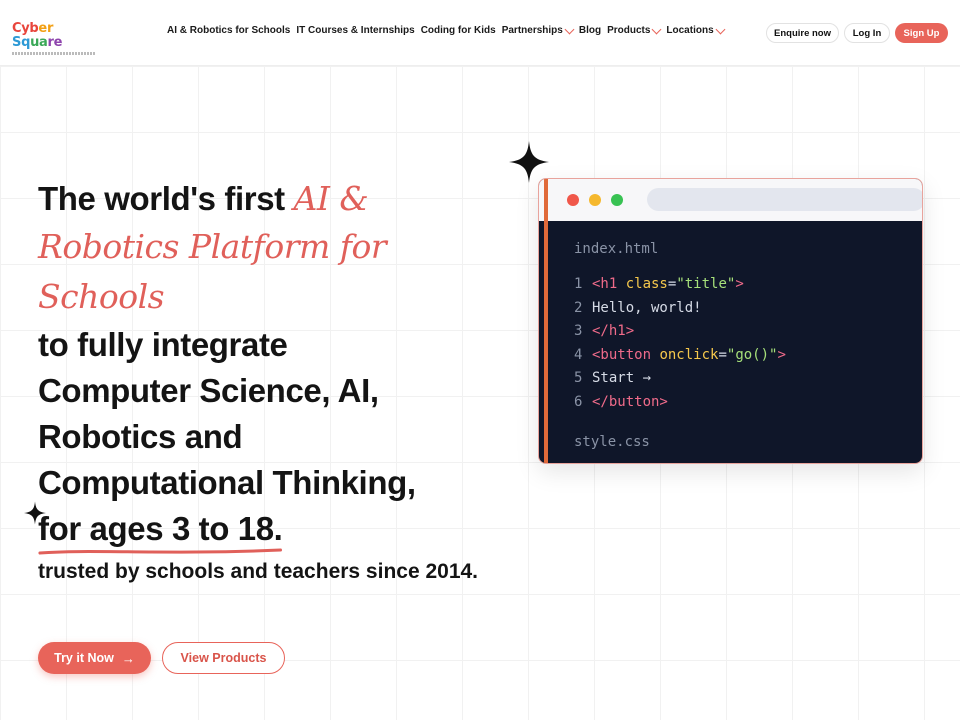  I want to click on code-token: </h1>, so click(613, 331).